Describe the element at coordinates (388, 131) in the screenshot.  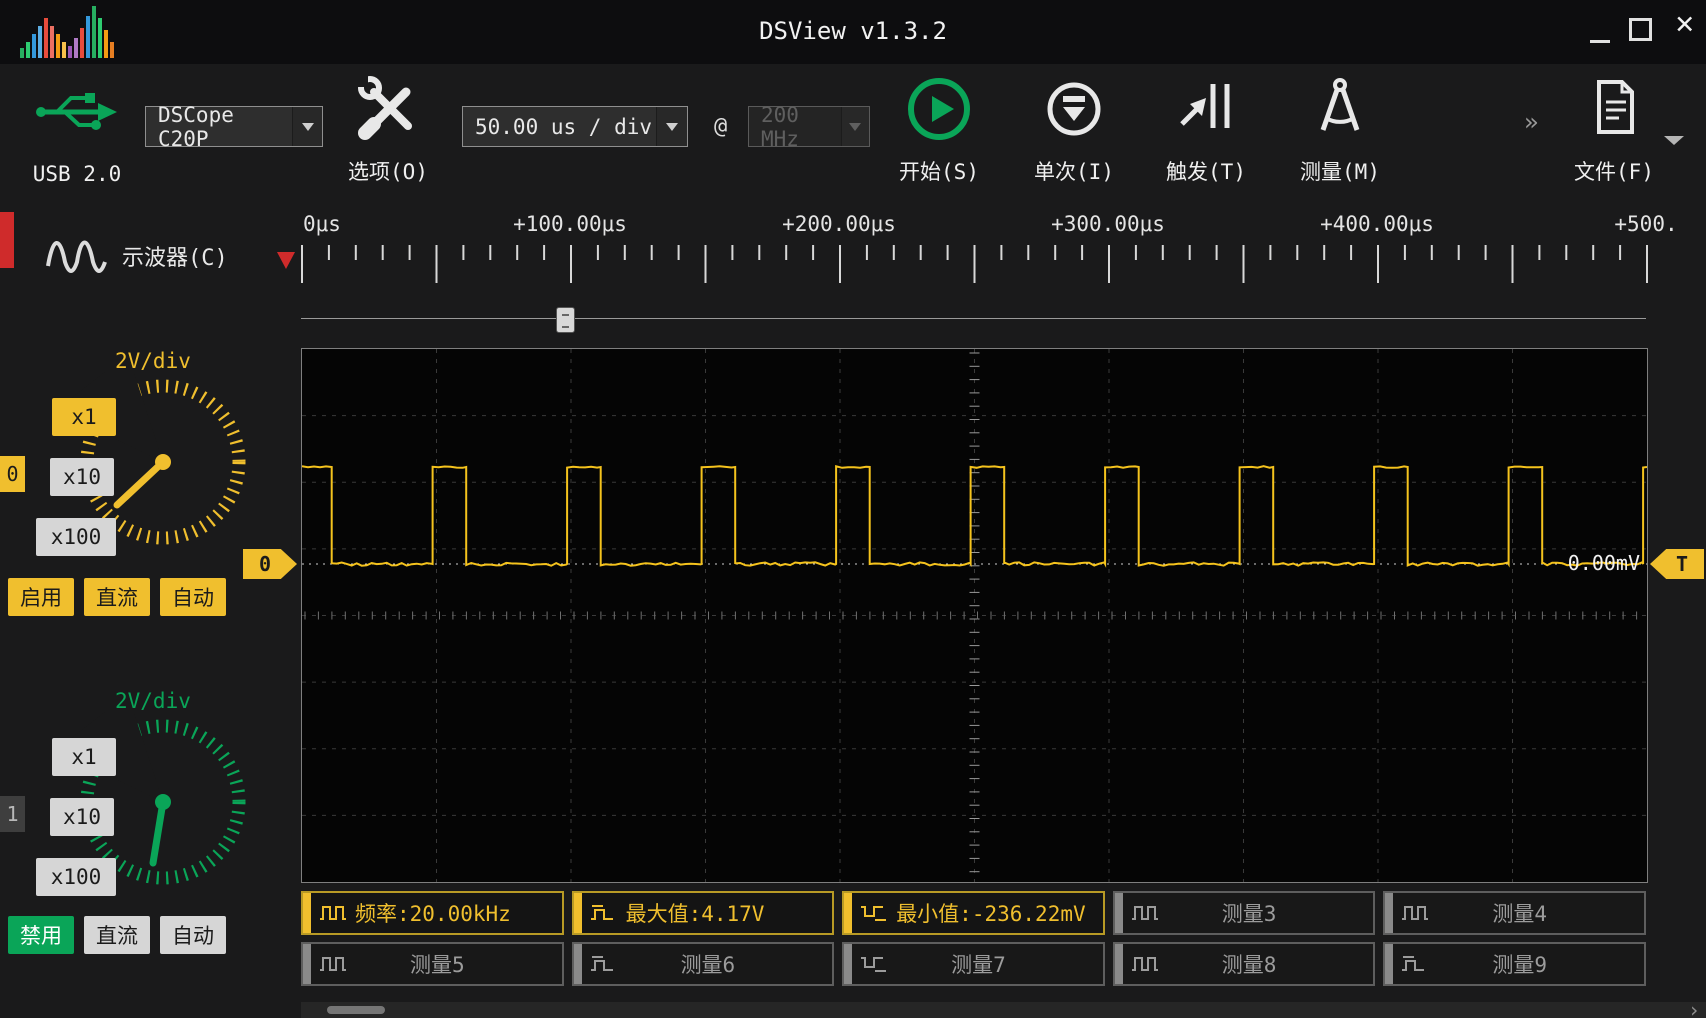
I see `options-button: 选项(O)` at that location.